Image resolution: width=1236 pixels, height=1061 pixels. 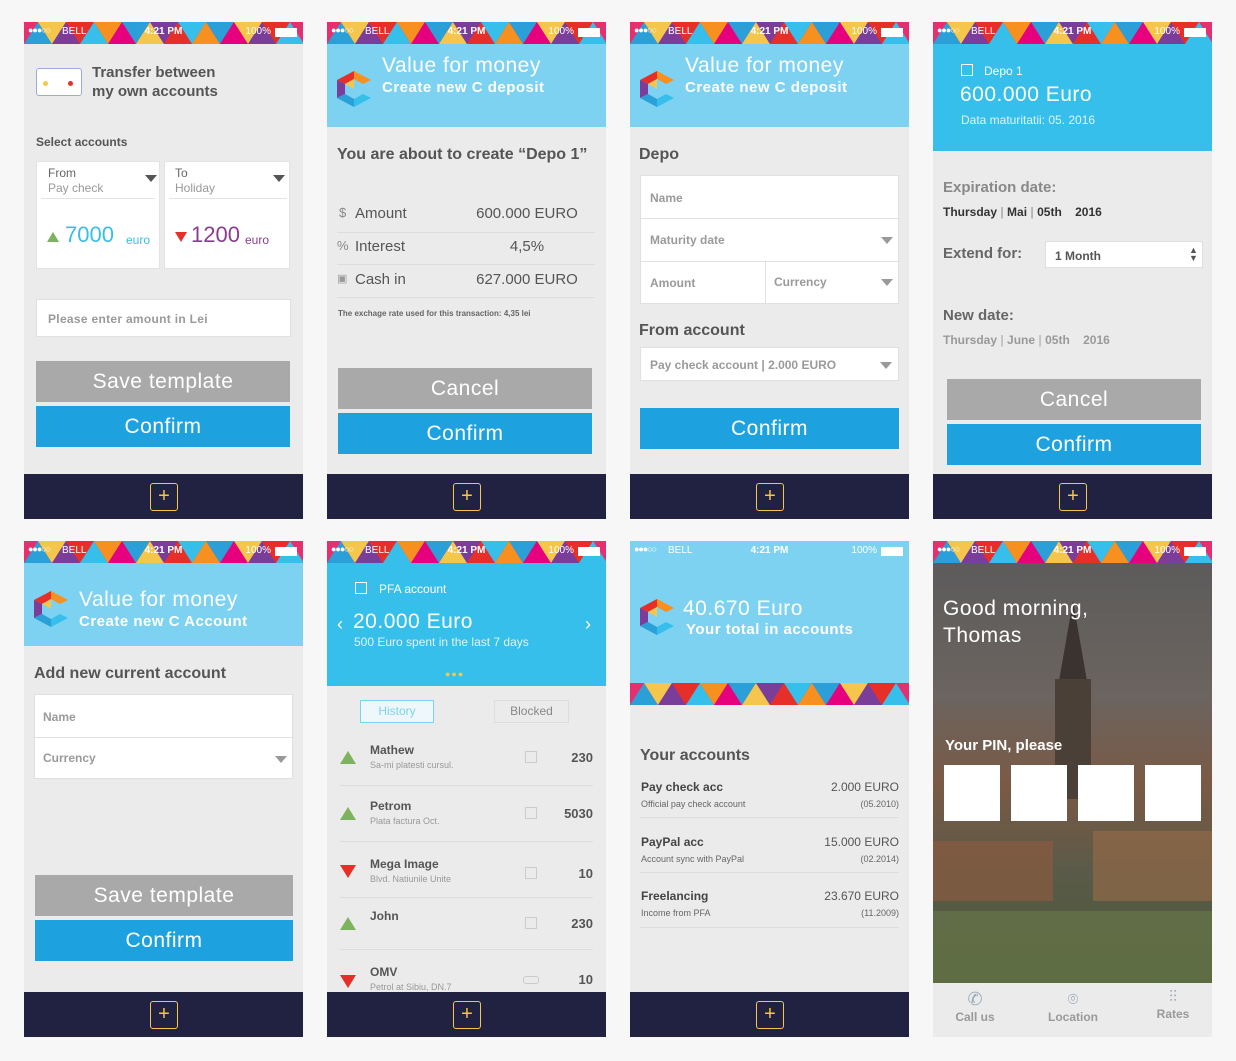 What do you see at coordinates (466, 870) in the screenshot?
I see `list-item: Mega Image Blvd. Natiunile Unite 10` at bounding box center [466, 870].